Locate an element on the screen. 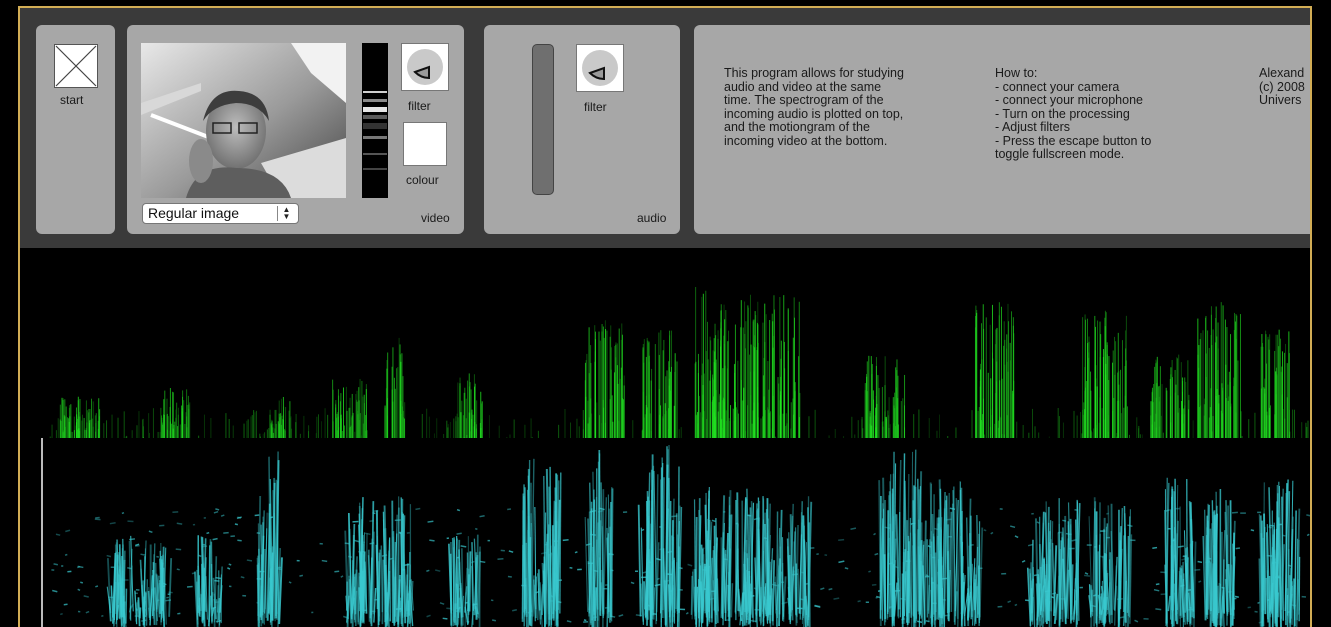  image-mode-value: Regular image is located at coordinates (194, 213).